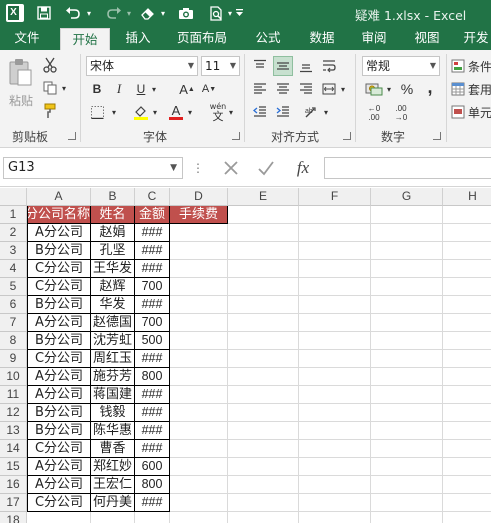  Describe the element at coordinates (231, 168) in the screenshot. I see `cancel-icon` at that location.